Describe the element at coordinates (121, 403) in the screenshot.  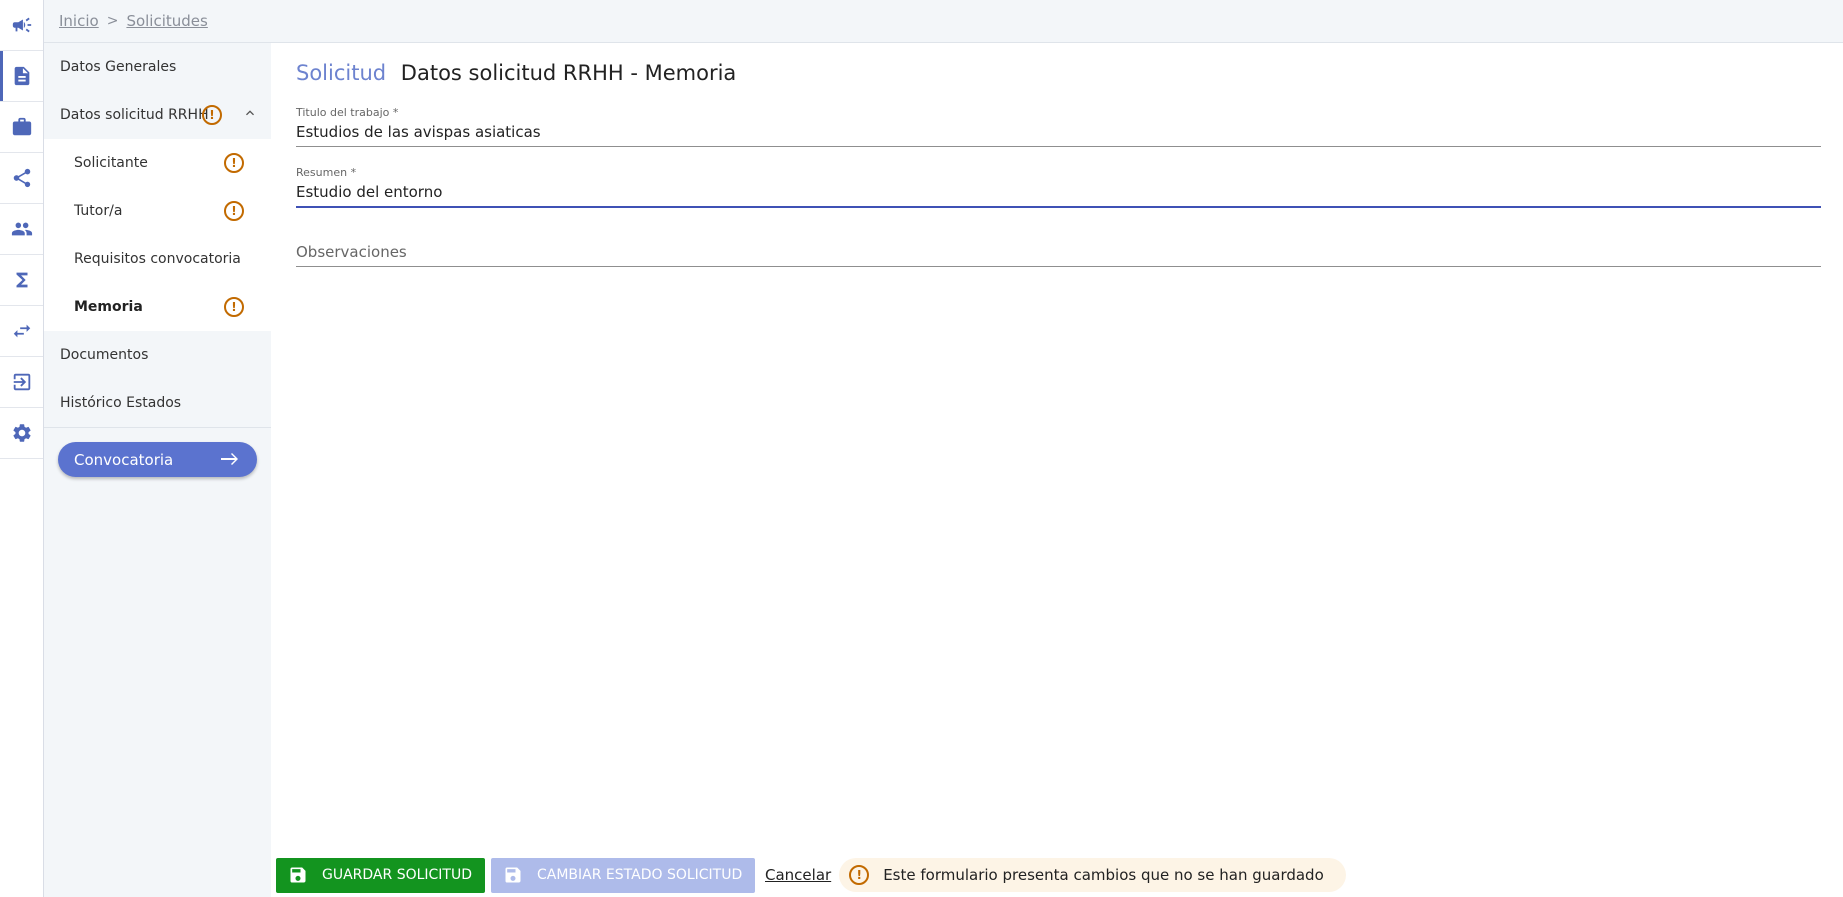
I see `nav-item-label: Histórico Estados` at that location.